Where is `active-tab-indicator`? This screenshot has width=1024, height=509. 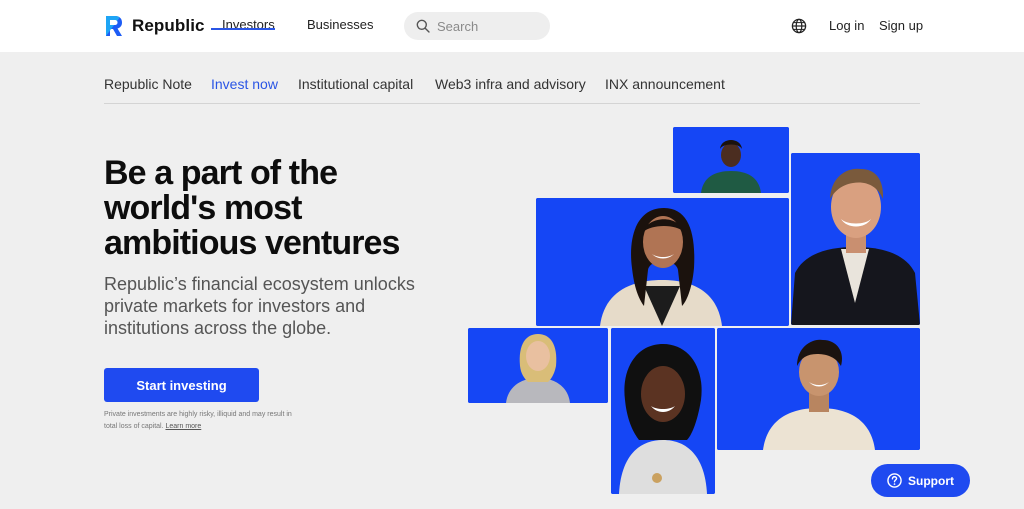 active-tab-indicator is located at coordinates (243, 29).